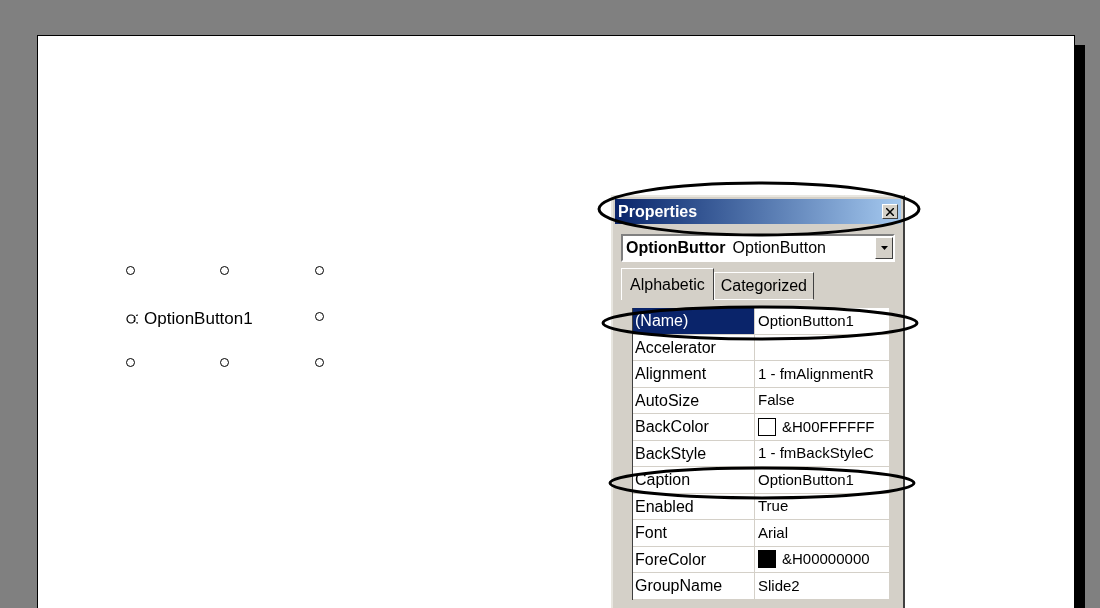  What do you see at coordinates (763, 286) in the screenshot?
I see `tab: Categorized` at bounding box center [763, 286].